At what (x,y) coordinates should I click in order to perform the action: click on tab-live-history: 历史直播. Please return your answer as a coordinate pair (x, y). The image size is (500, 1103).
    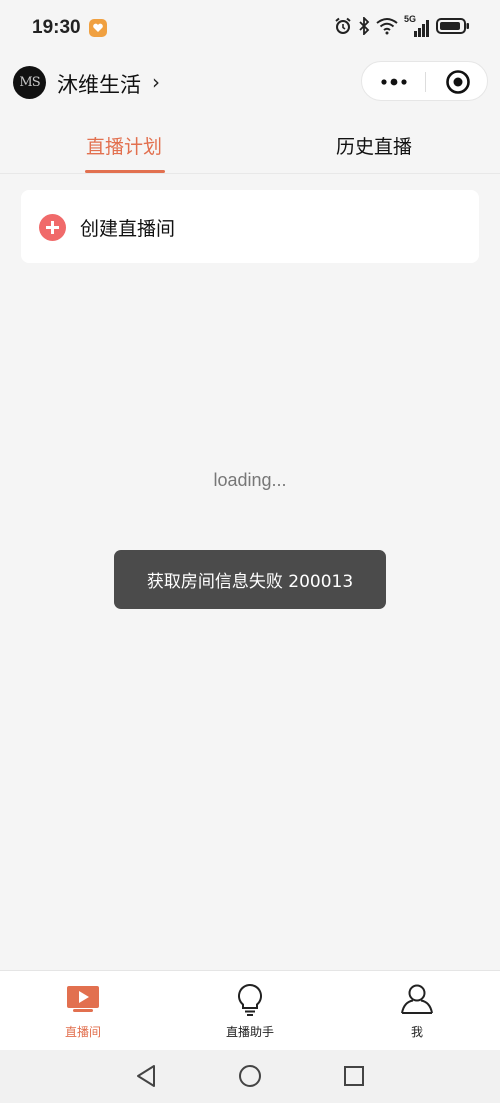
    Looking at the image, I should click on (374, 145).